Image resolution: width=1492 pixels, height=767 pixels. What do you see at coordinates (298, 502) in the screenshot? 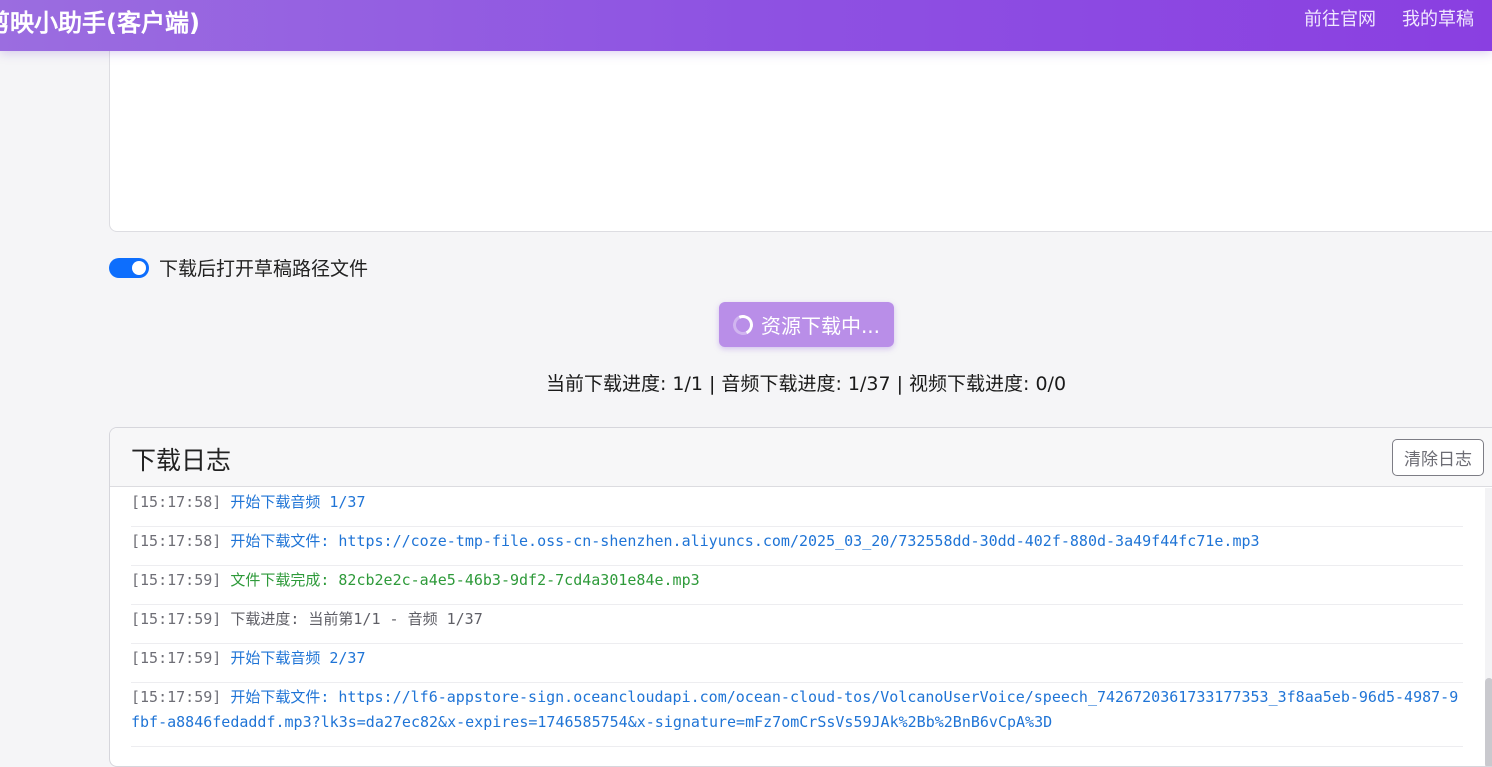
I see `log-entry-message: 开始下载音频 1/37` at bounding box center [298, 502].